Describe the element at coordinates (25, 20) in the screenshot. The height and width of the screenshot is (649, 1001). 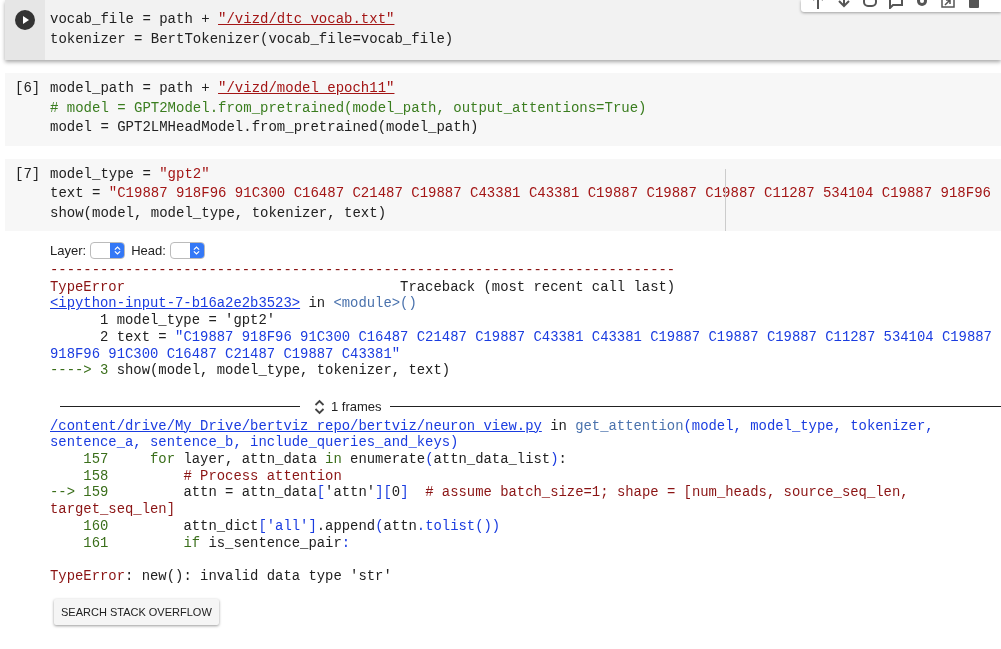
I see `run-button` at that location.